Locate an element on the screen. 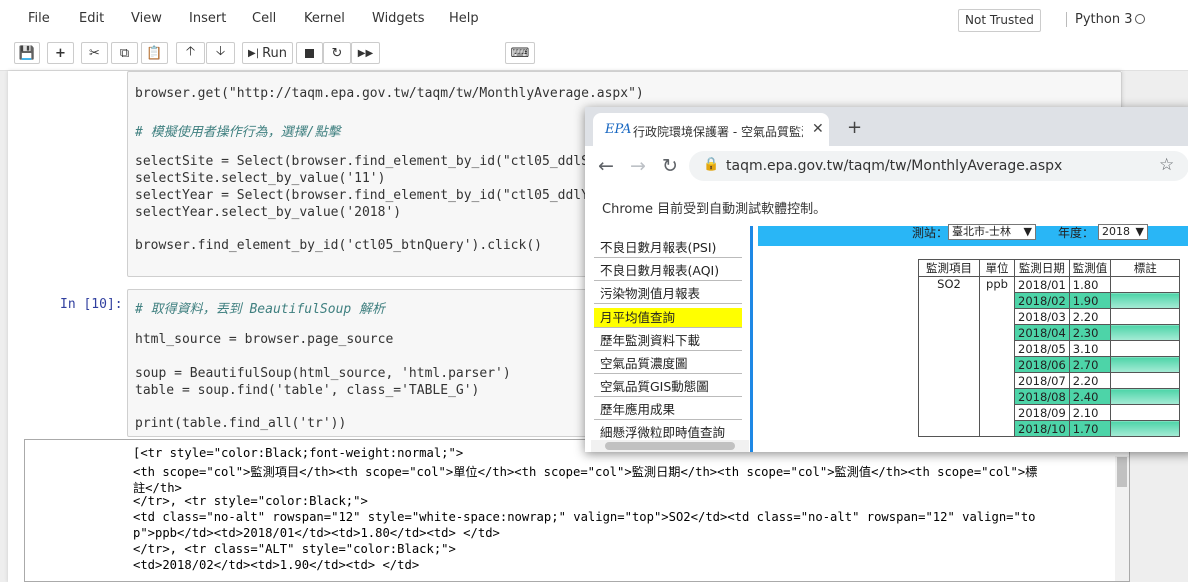 This screenshot has width=1188, height=582. cut-button: ✂ is located at coordinates (94, 53).